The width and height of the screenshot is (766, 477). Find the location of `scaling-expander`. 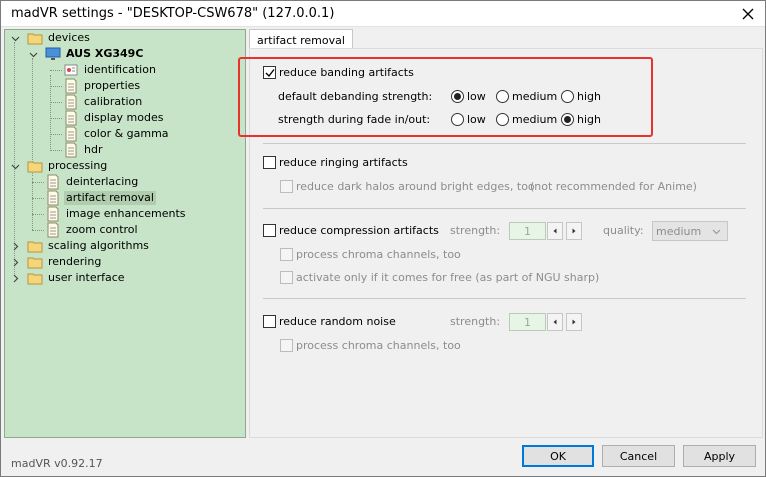

scaling-expander is located at coordinates (15, 246).